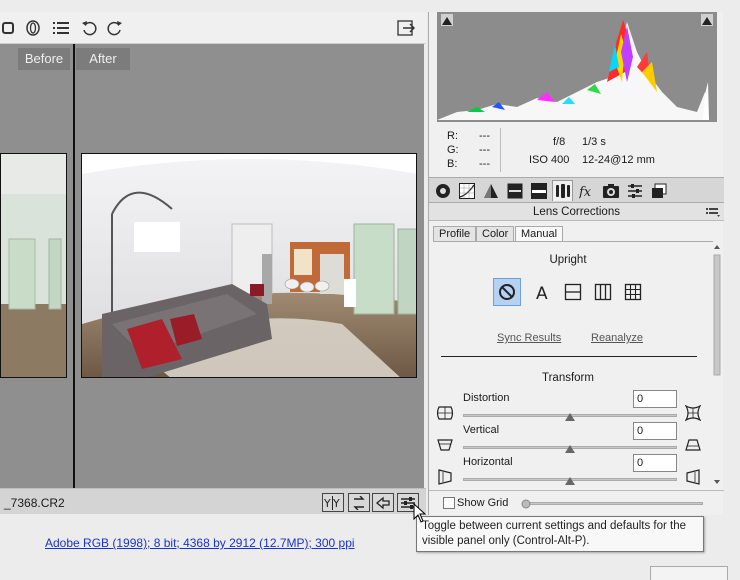 The image size is (740, 580). Describe the element at coordinates (44, 59) in the screenshot. I see `before-label: Before` at that location.